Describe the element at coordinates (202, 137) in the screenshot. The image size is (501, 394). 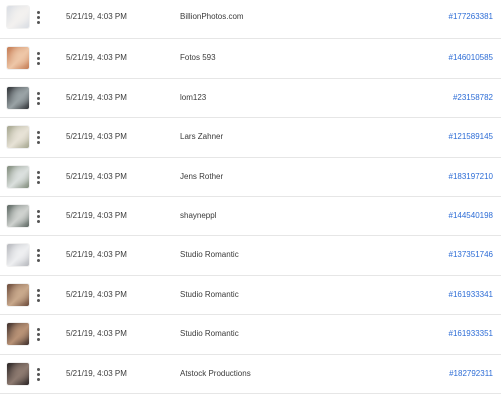
I see `contributor-name: Lars Zahner` at that location.